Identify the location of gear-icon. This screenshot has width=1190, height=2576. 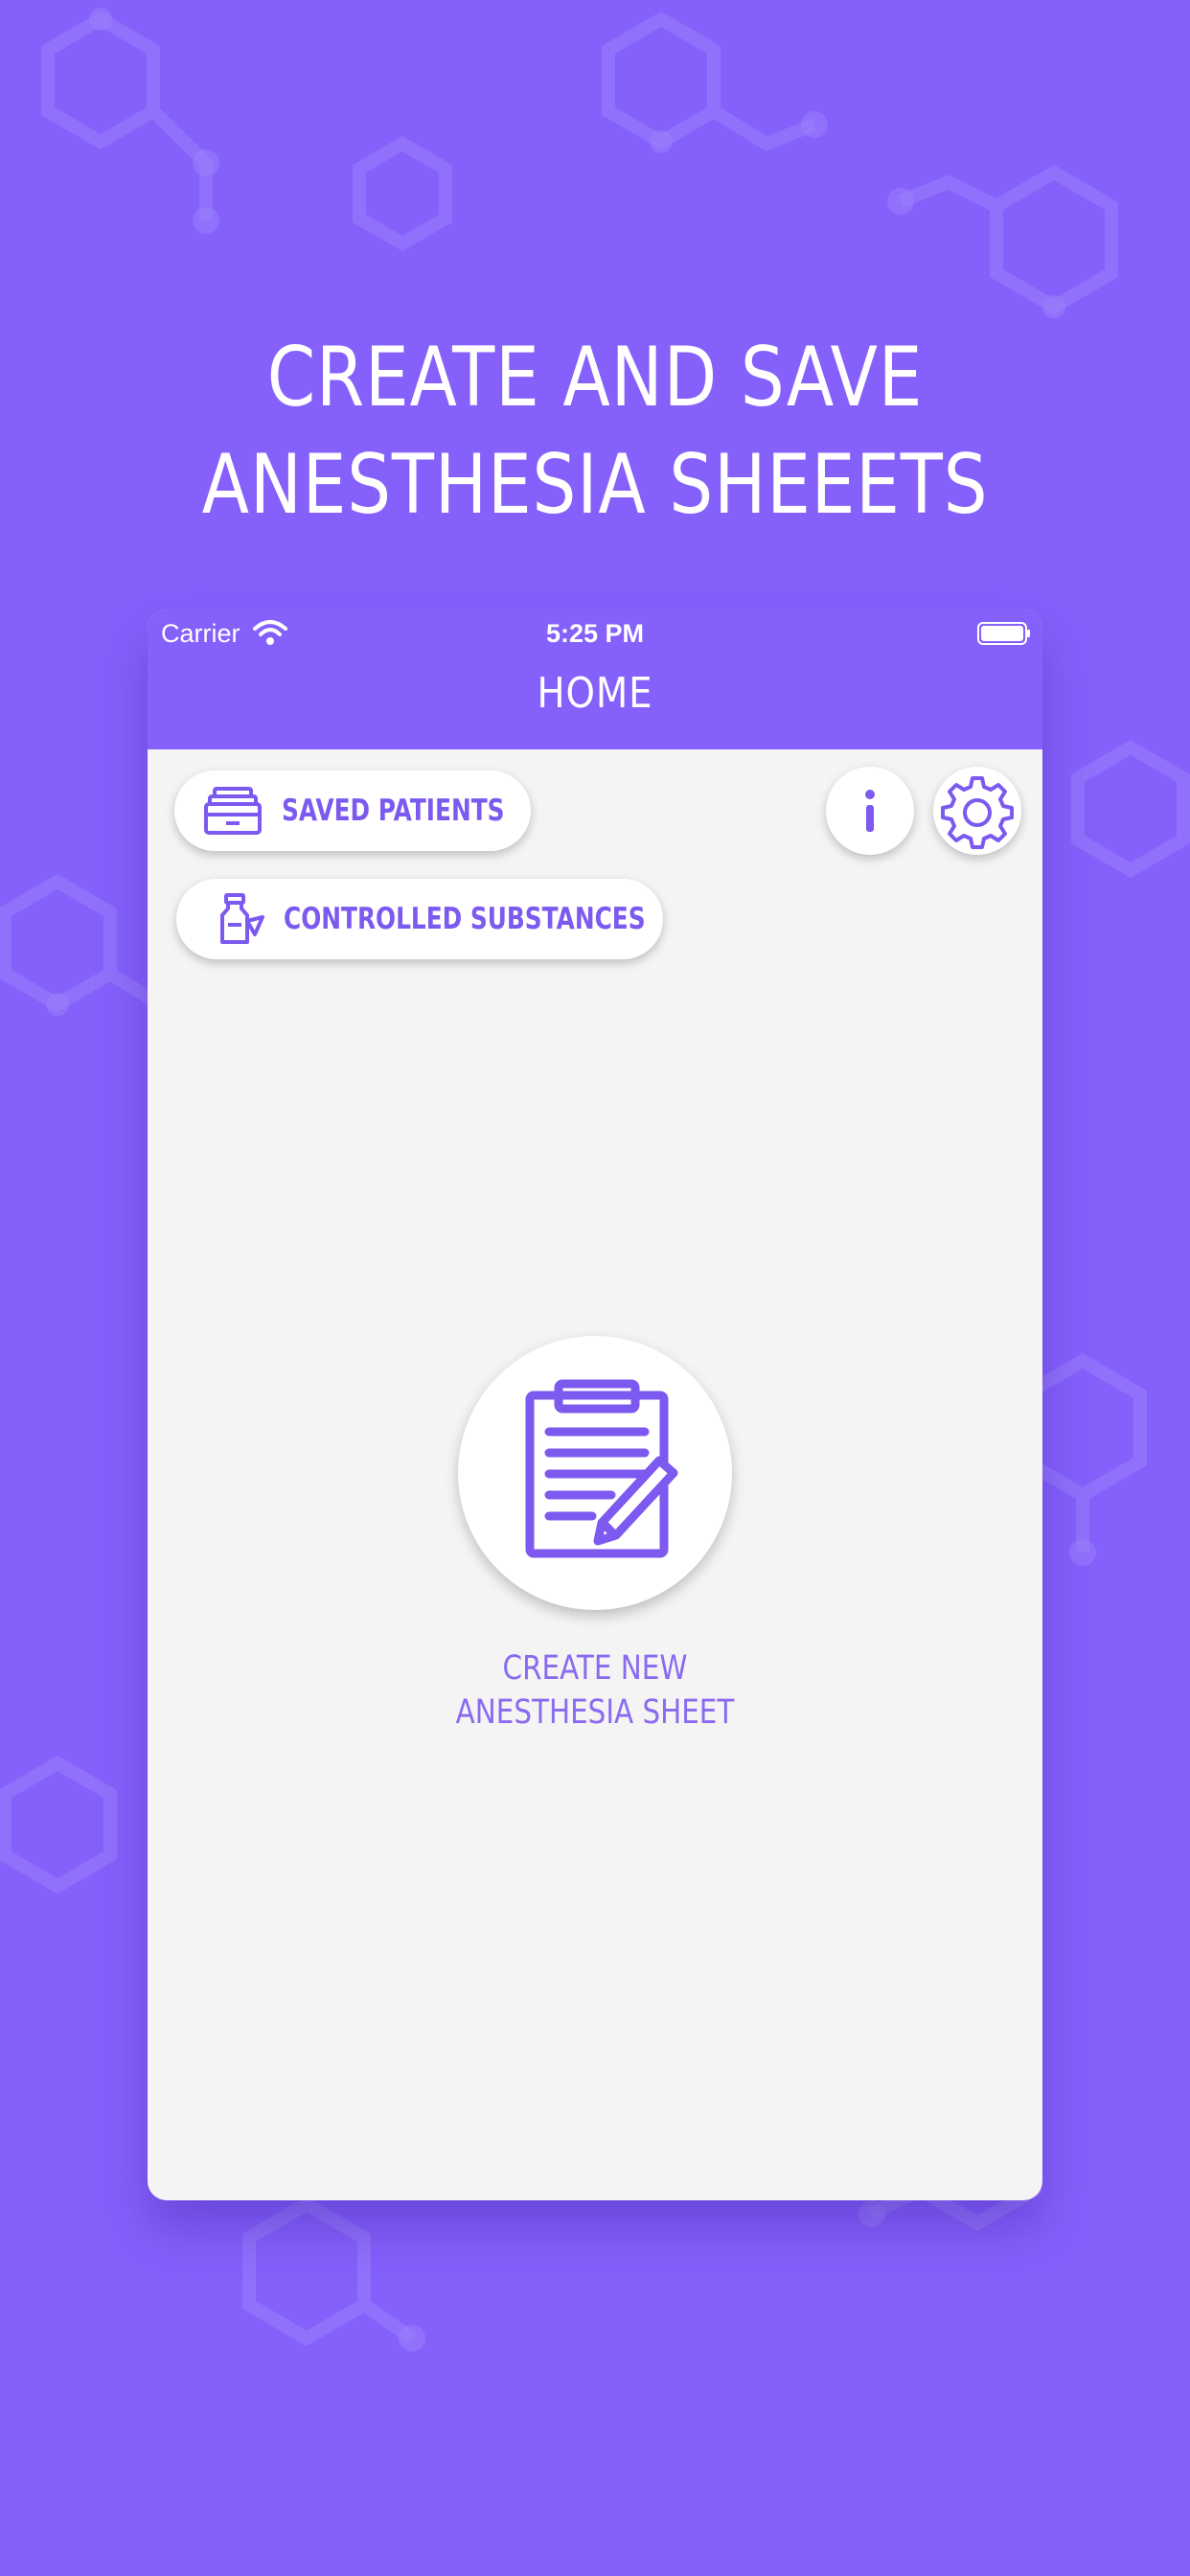
(978, 812).